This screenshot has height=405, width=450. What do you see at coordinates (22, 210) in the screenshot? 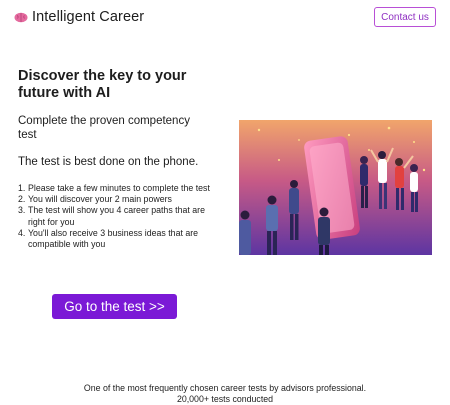
I see `step-number: 3.` at bounding box center [22, 210].